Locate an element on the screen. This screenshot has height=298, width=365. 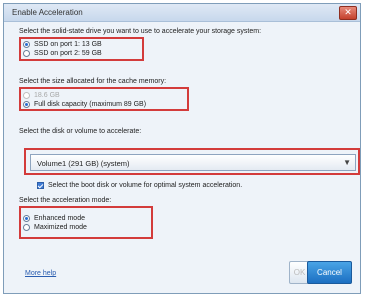
drive-option-1-radio is located at coordinates (26, 44).